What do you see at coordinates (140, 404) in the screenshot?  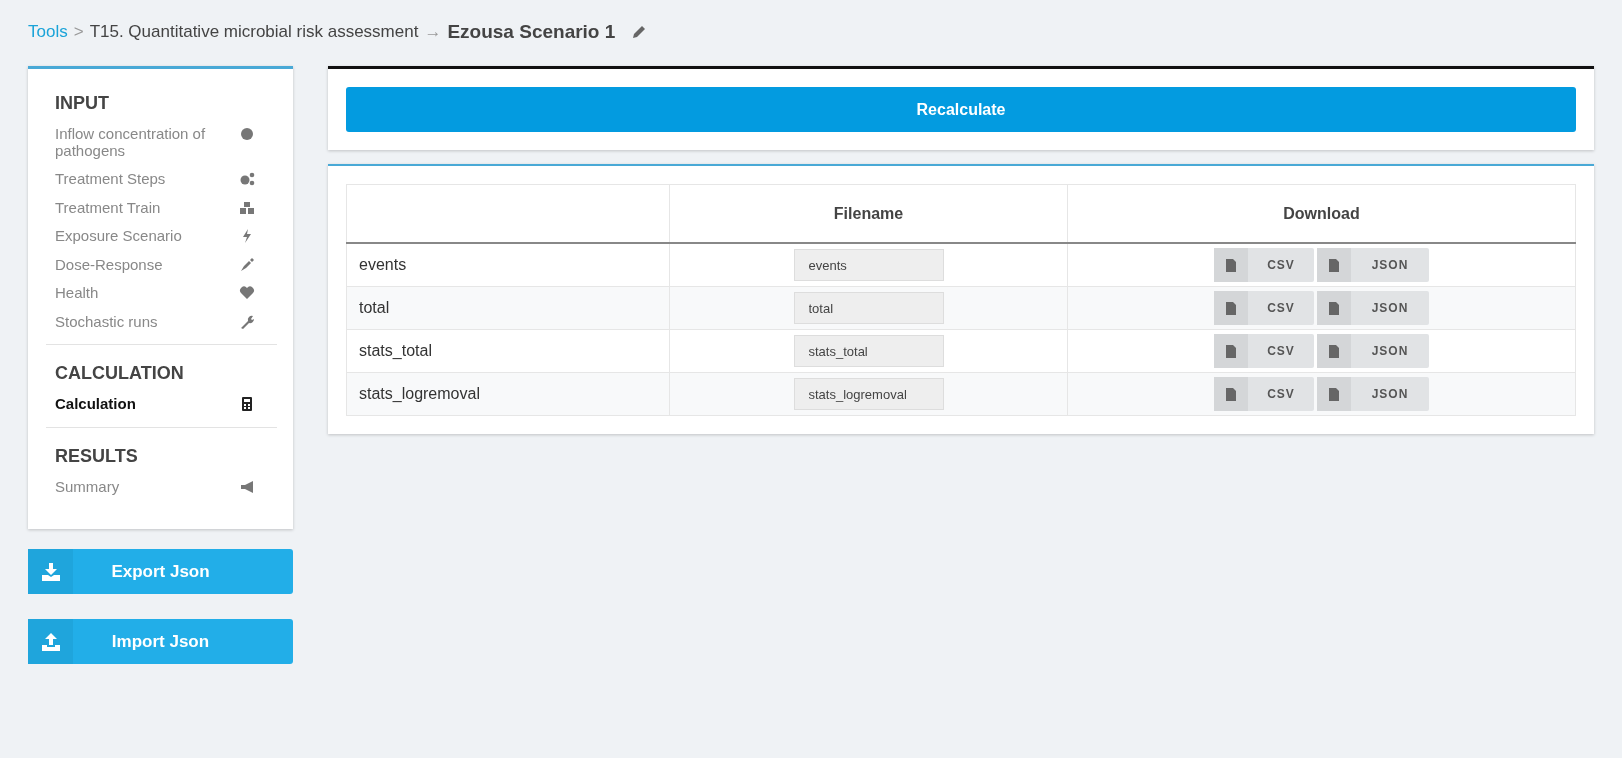 I see `sidebar-item: Calculation` at bounding box center [140, 404].